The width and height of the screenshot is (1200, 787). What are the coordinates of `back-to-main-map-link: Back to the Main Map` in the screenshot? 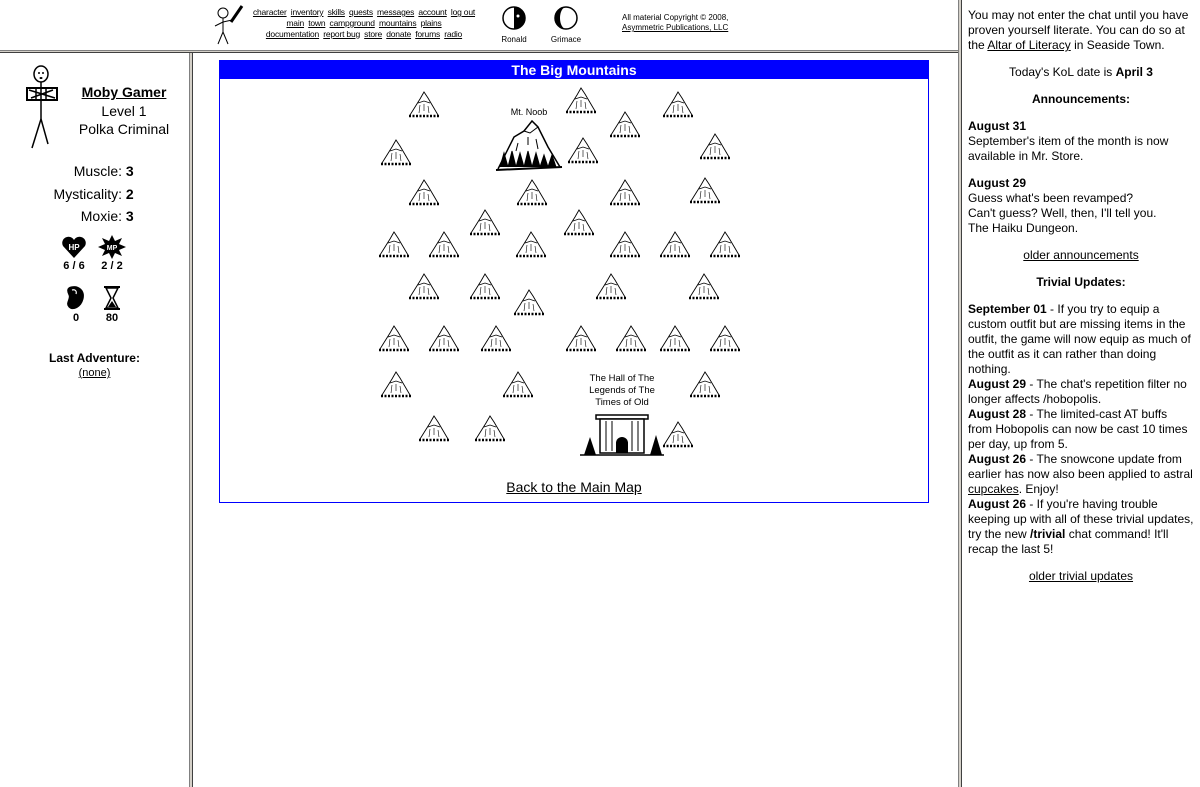 It's located at (573, 487).